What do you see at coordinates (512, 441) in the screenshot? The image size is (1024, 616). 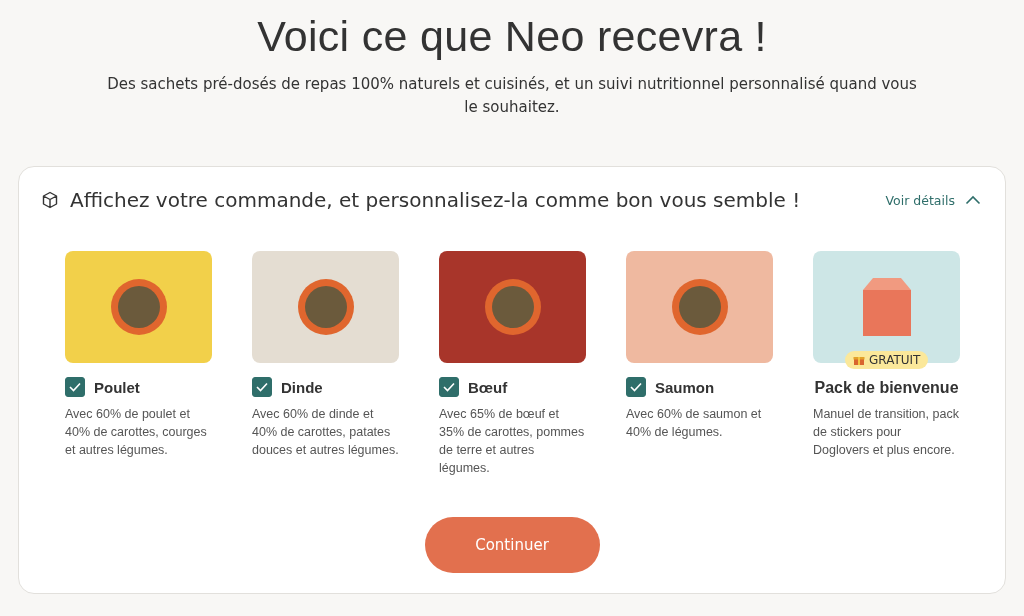 I see `item-description: Avec 65% de bœuf et 35% de carottes, pommes de terre et autres légumes.` at bounding box center [512, 441].